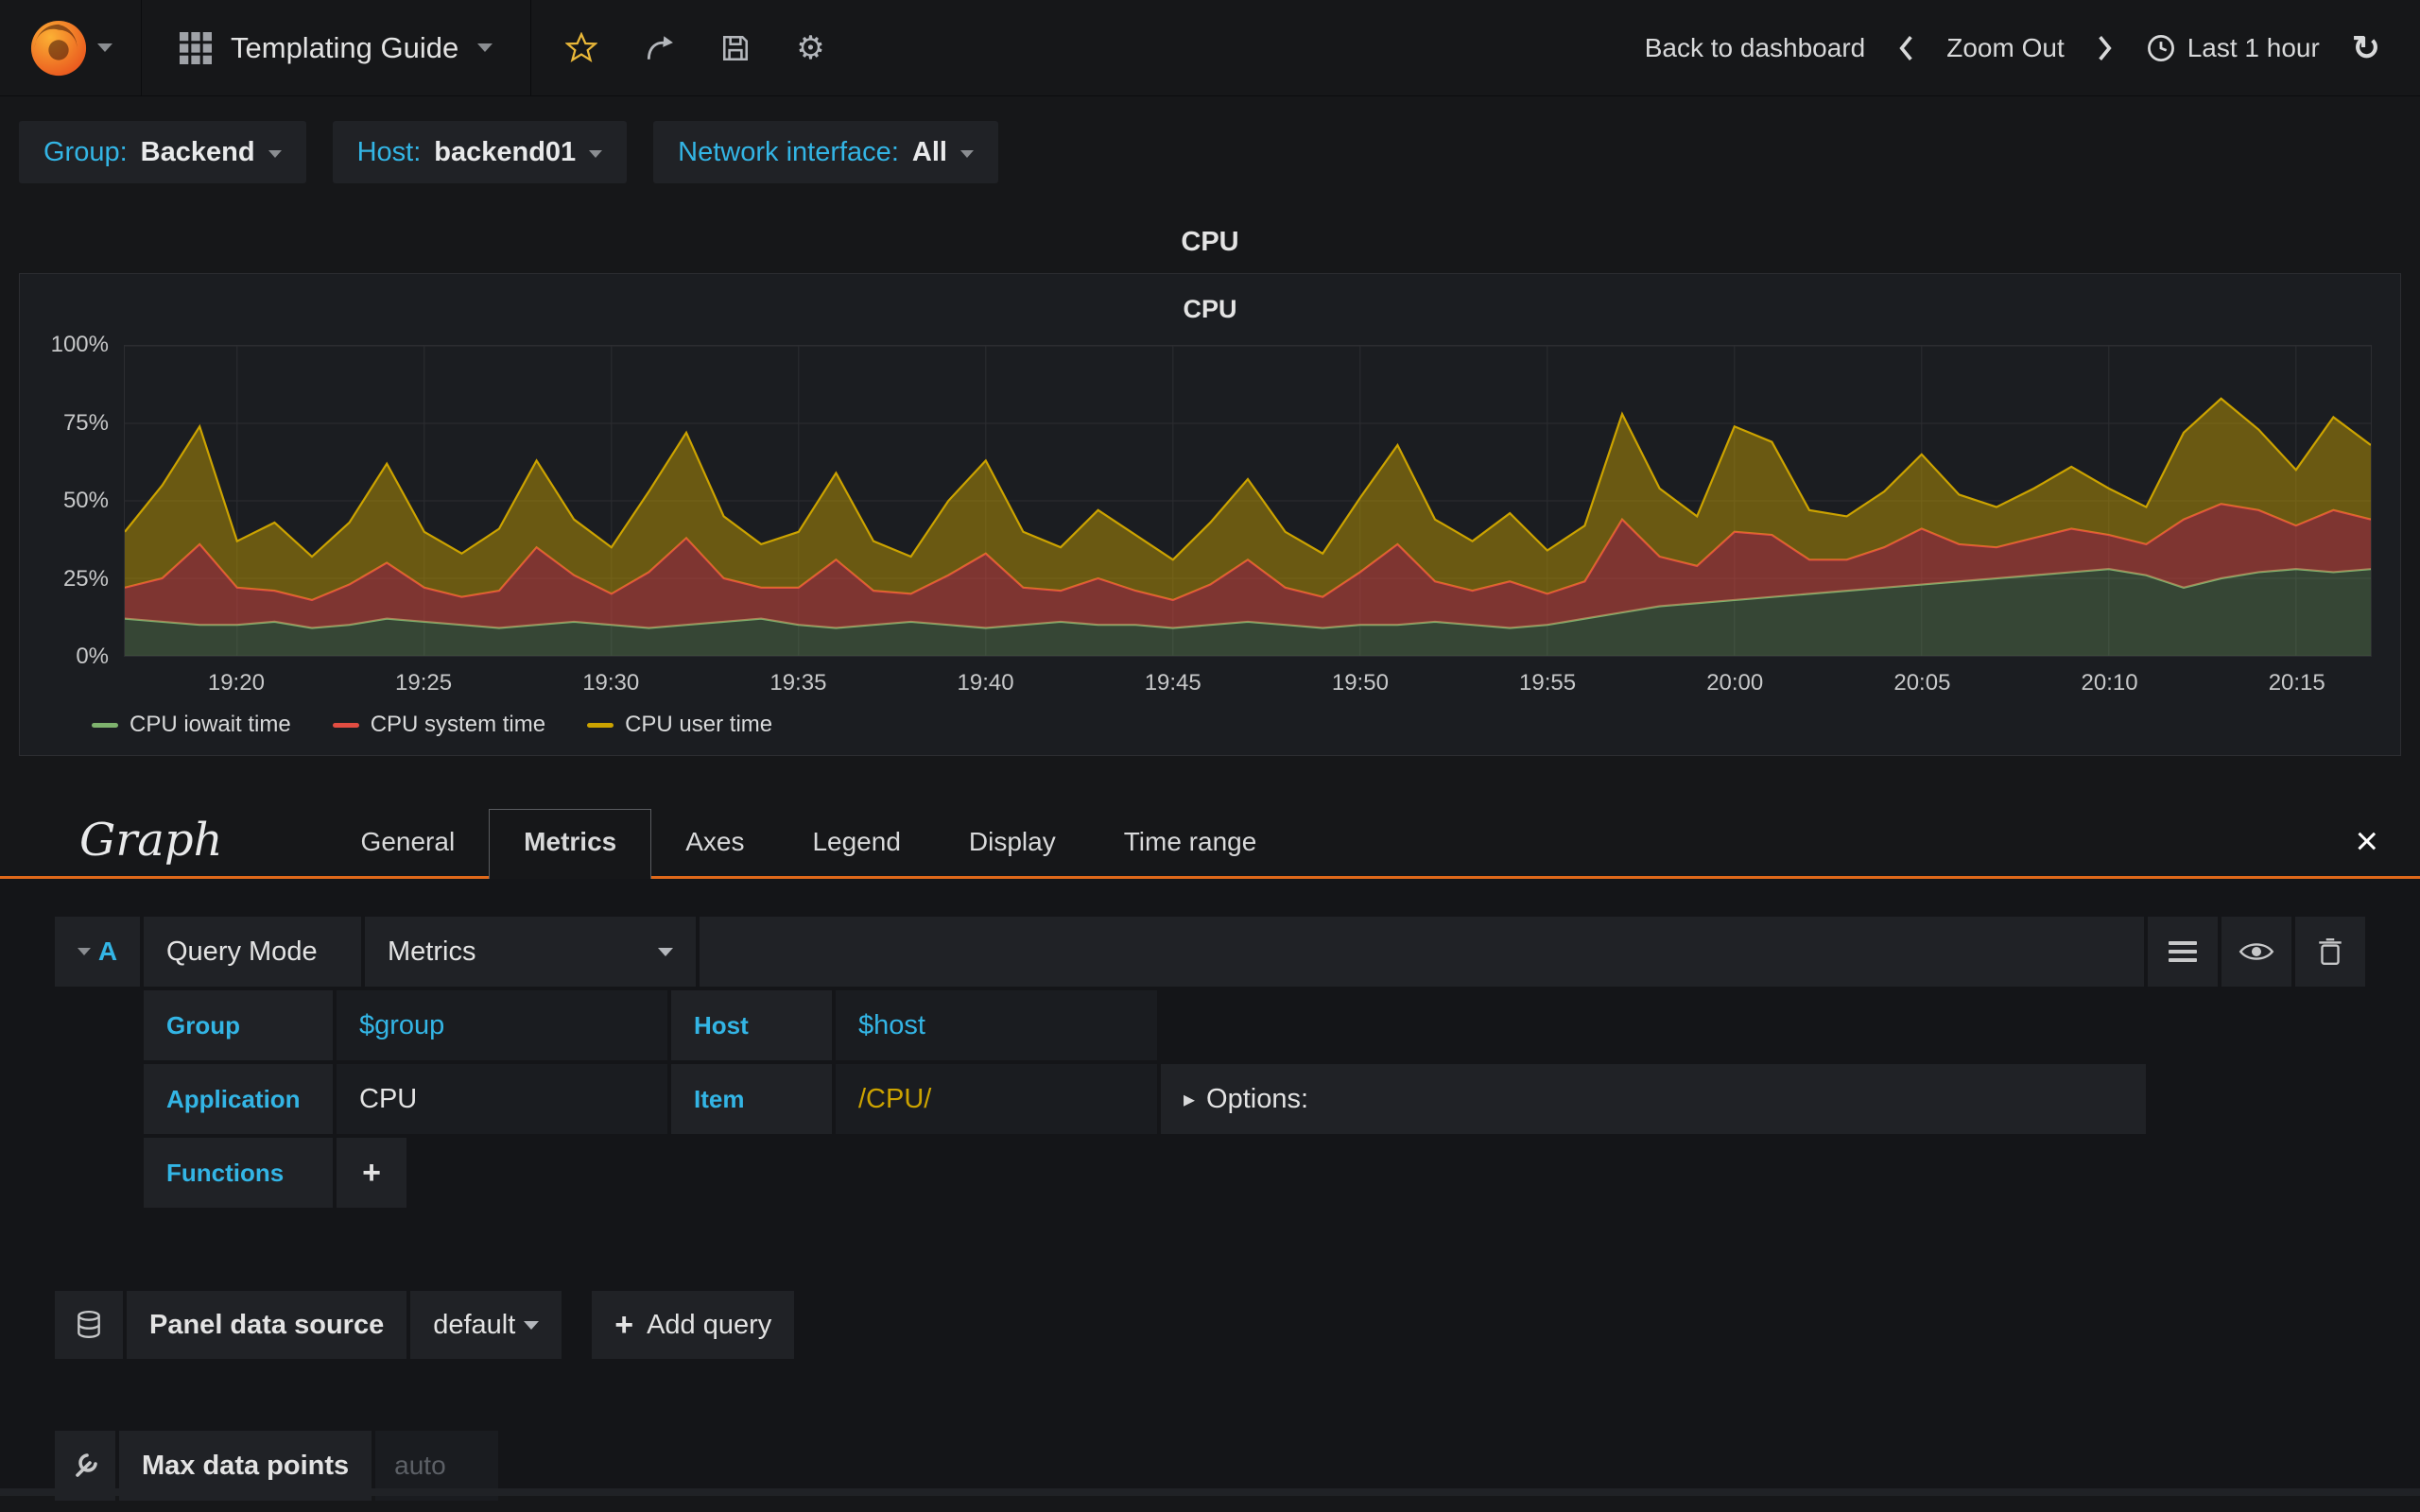 This screenshot has height=1512, width=2420. I want to click on navbar-right: Back to dashboard Zoom Out Last 1 hour ↻, so click(2033, 47).